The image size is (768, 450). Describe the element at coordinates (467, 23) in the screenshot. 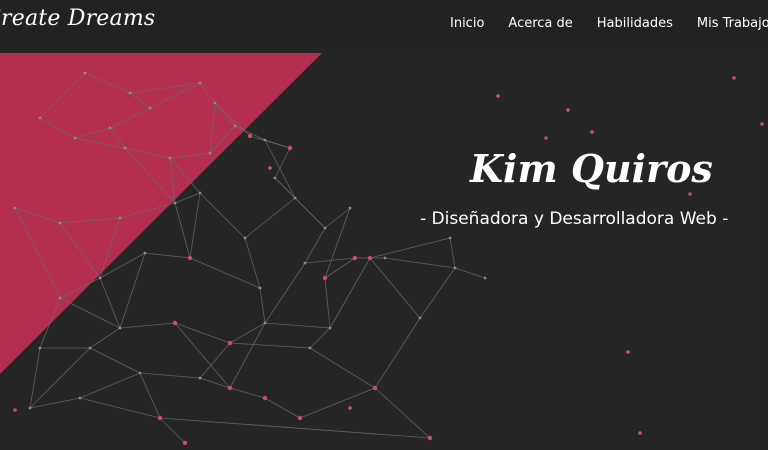

I see `nav-item-inicio: Inicio` at that location.